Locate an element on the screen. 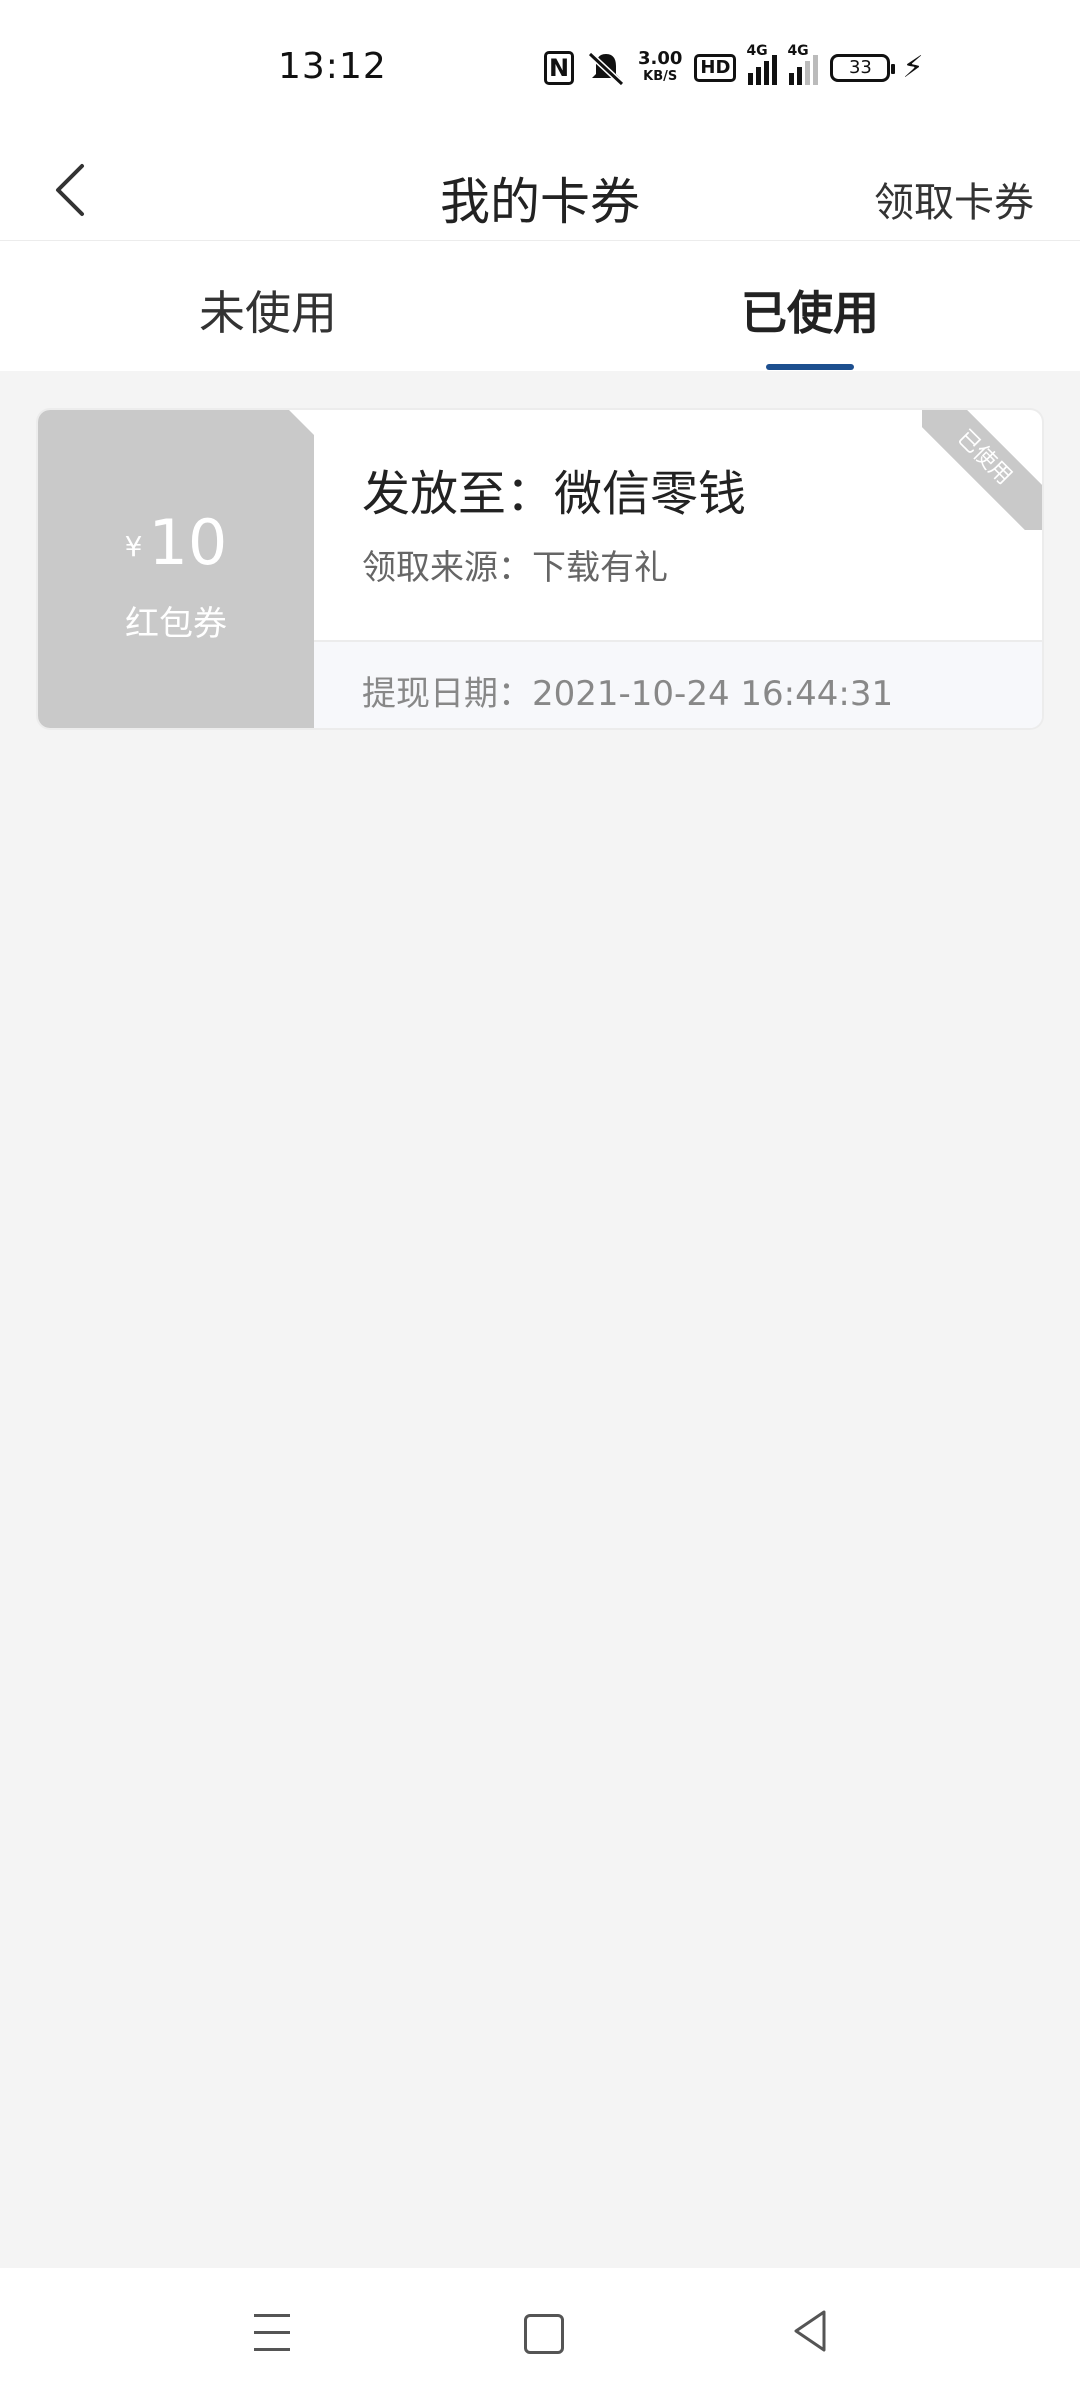 The width and height of the screenshot is (1080, 2400). active-tab-indicator is located at coordinates (810, 367).